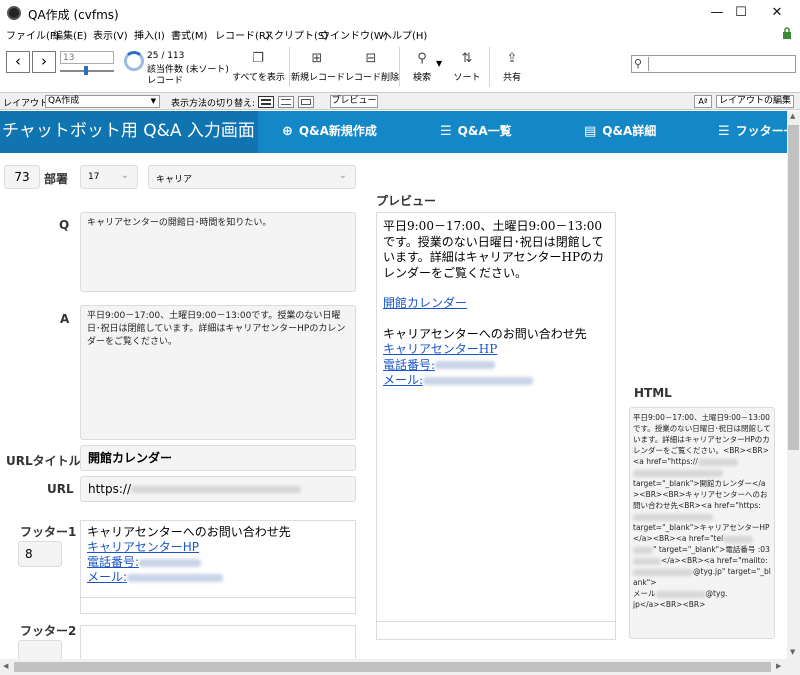 This screenshot has height=675, width=800. I want to click on new-record-icon: ⊞, so click(317, 58).